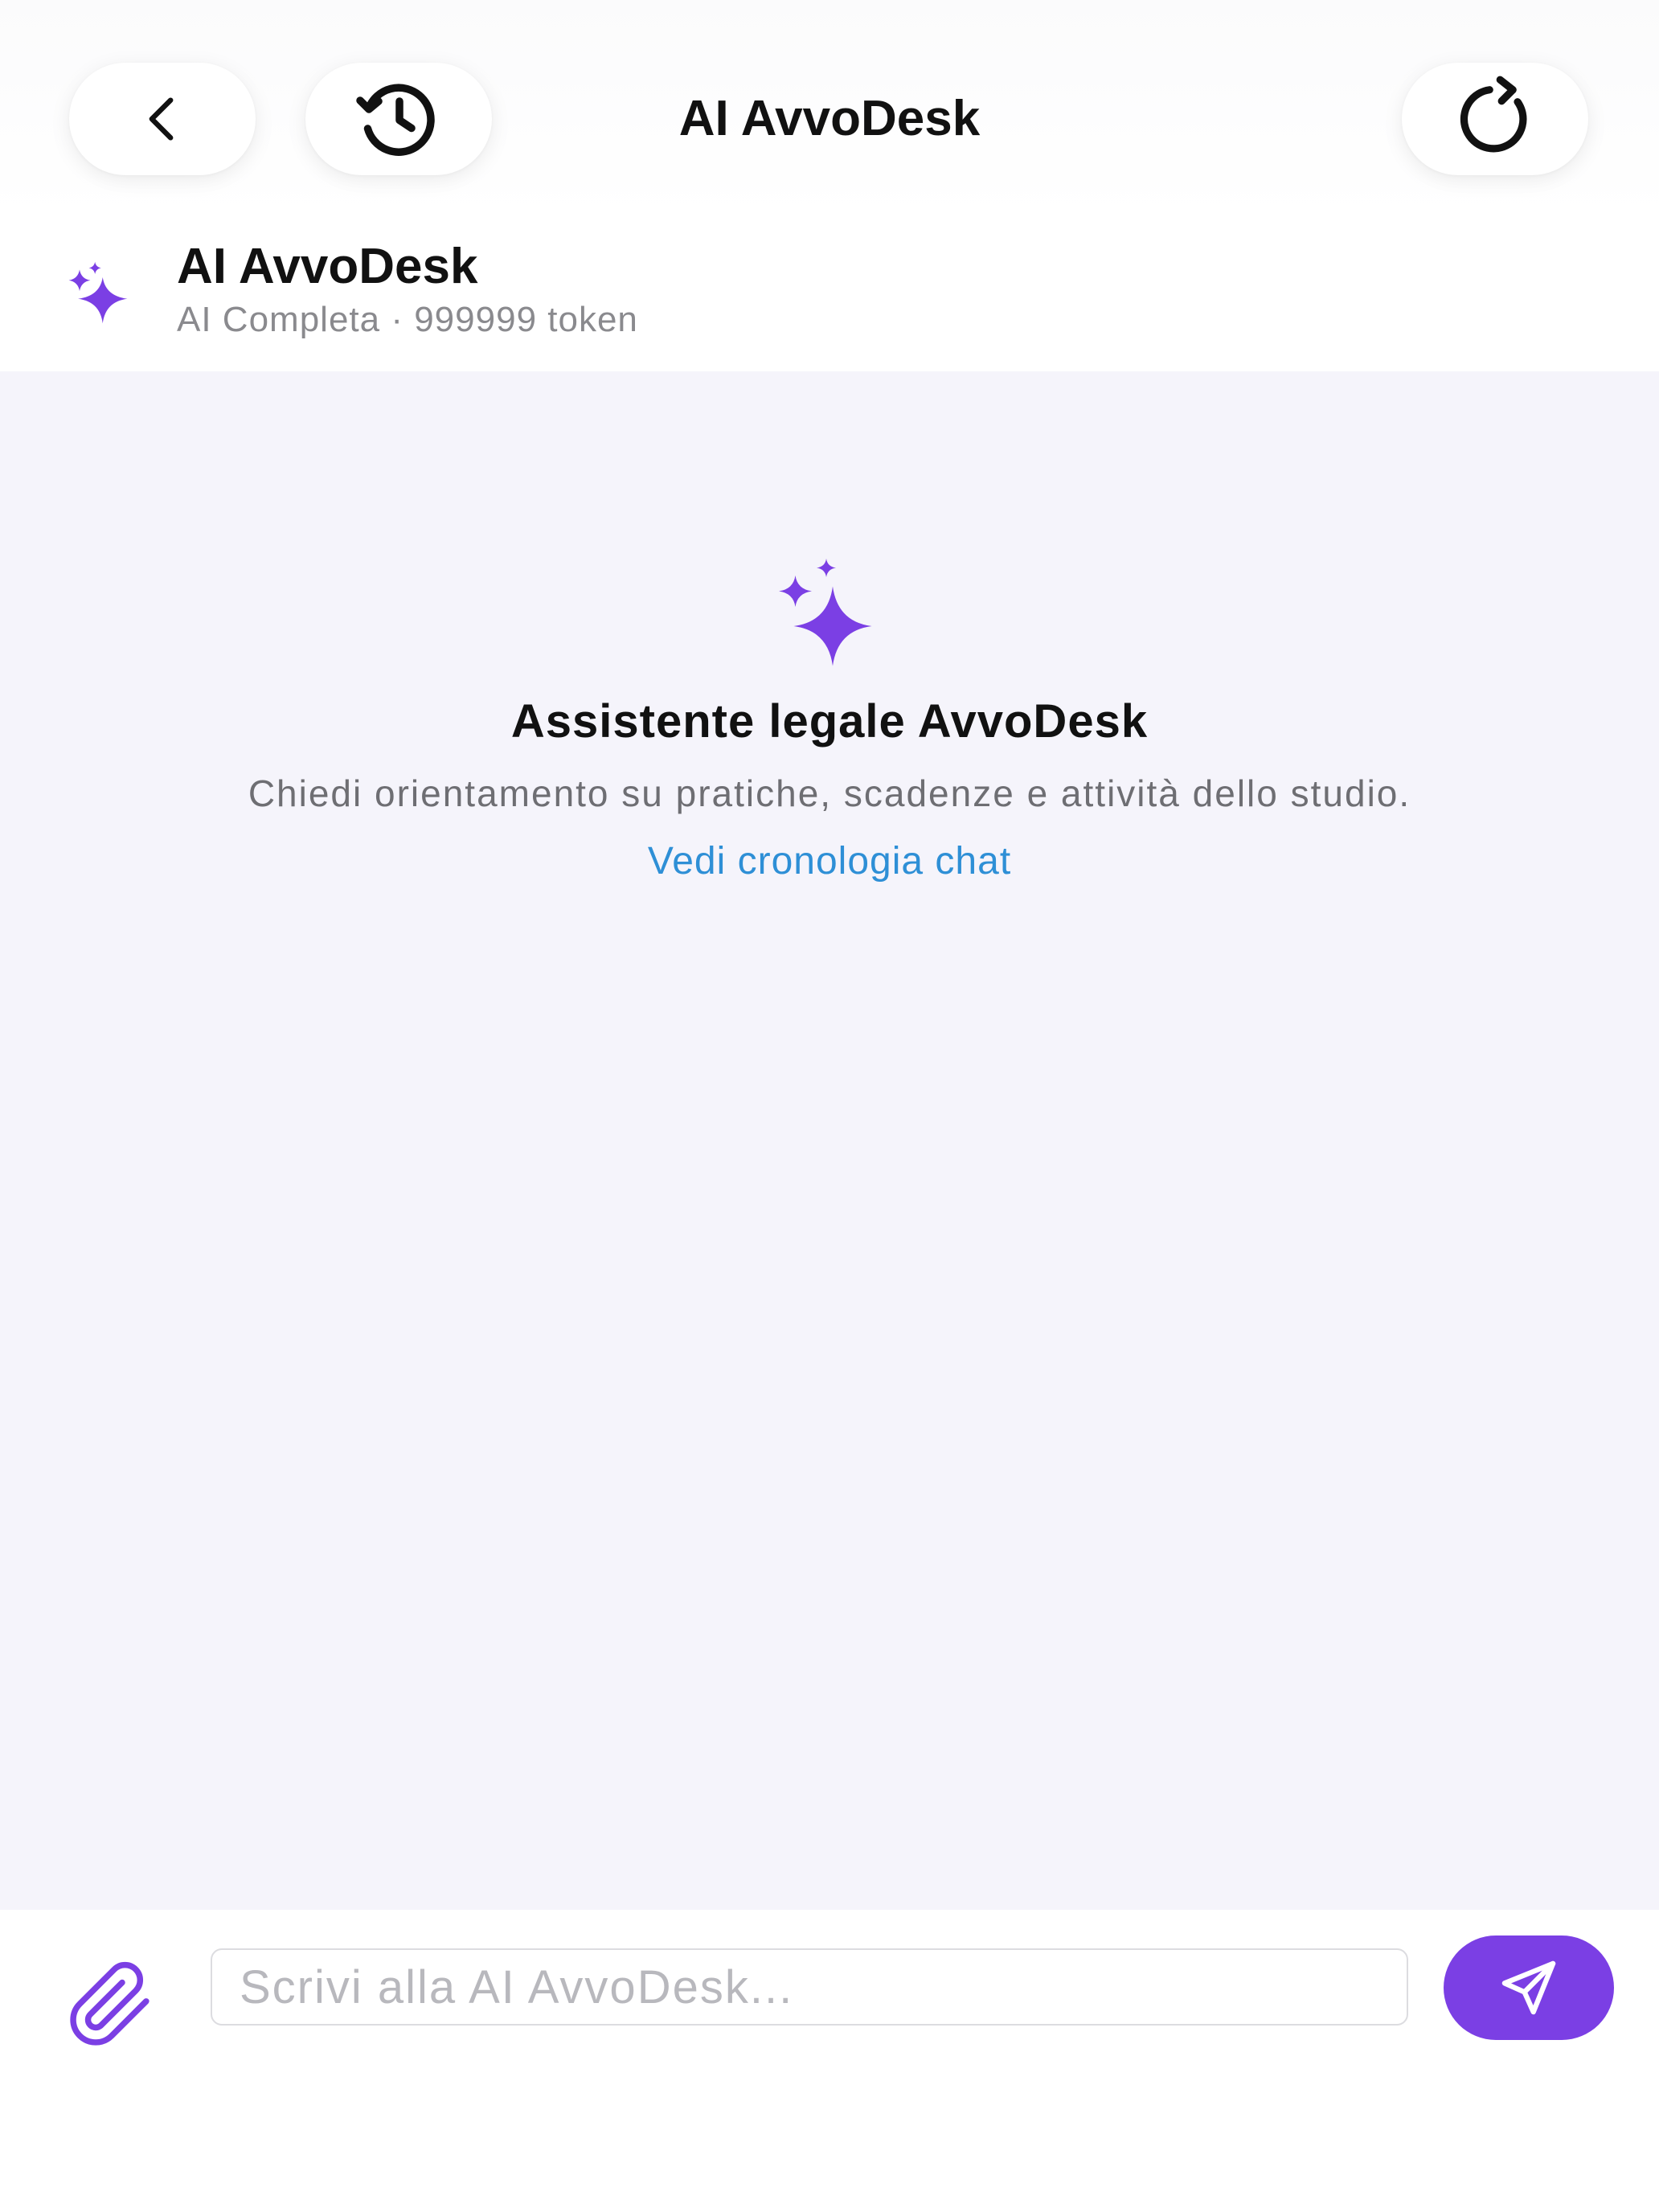  What do you see at coordinates (829, 2061) in the screenshot?
I see `message-composer` at bounding box center [829, 2061].